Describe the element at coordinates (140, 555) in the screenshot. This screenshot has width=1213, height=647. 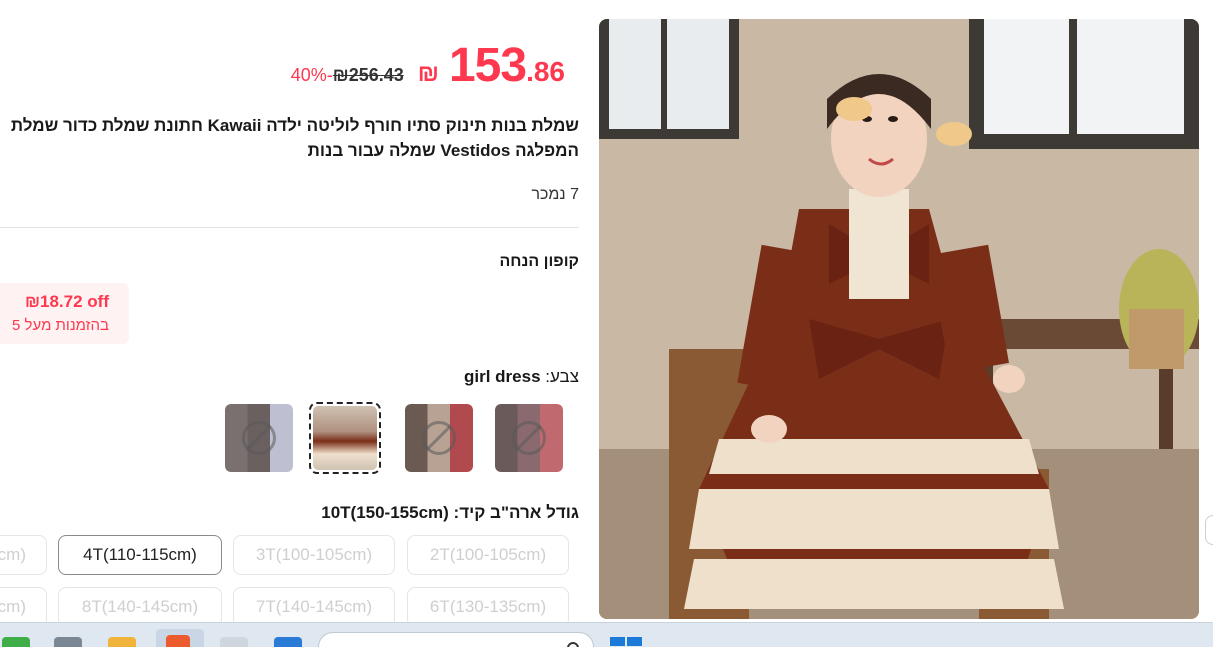
I see `size-option: 4T(110-115cm)` at that location.